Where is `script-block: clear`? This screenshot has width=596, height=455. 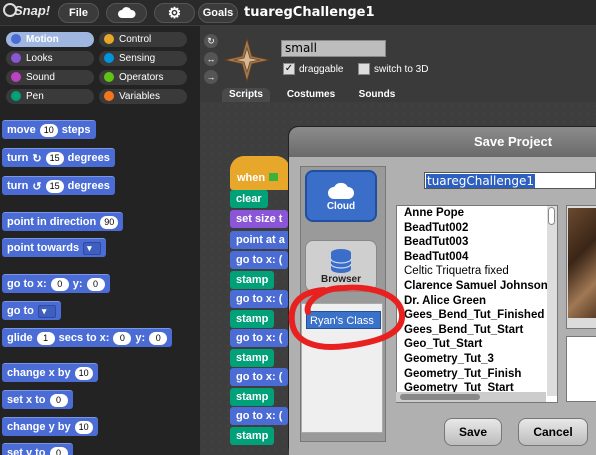 script-block: clear is located at coordinates (249, 199).